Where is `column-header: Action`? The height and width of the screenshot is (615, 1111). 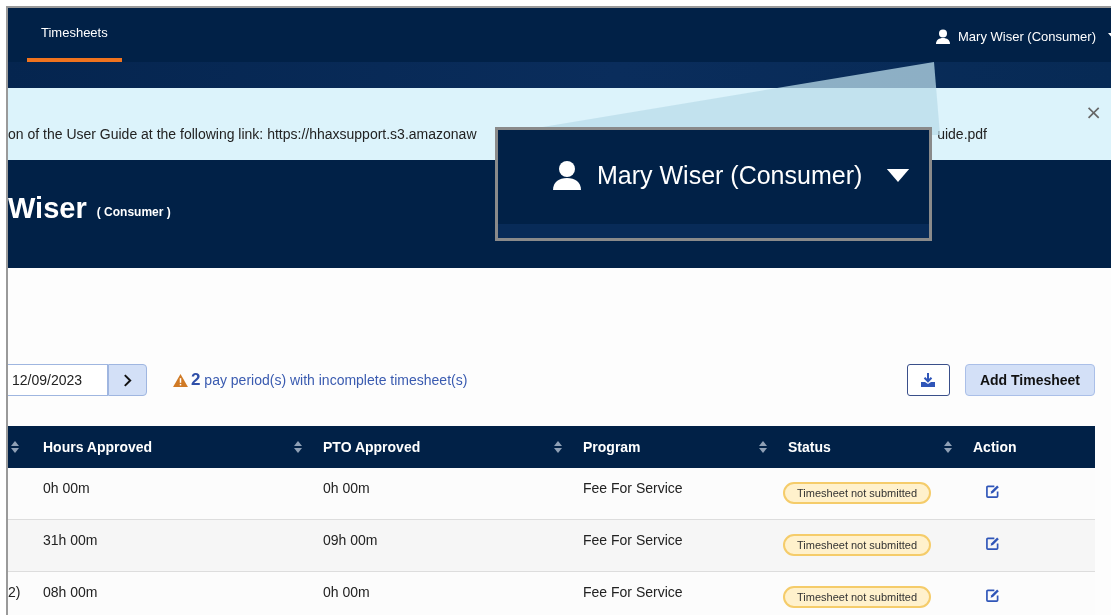 column-header: Action is located at coordinates (995, 447).